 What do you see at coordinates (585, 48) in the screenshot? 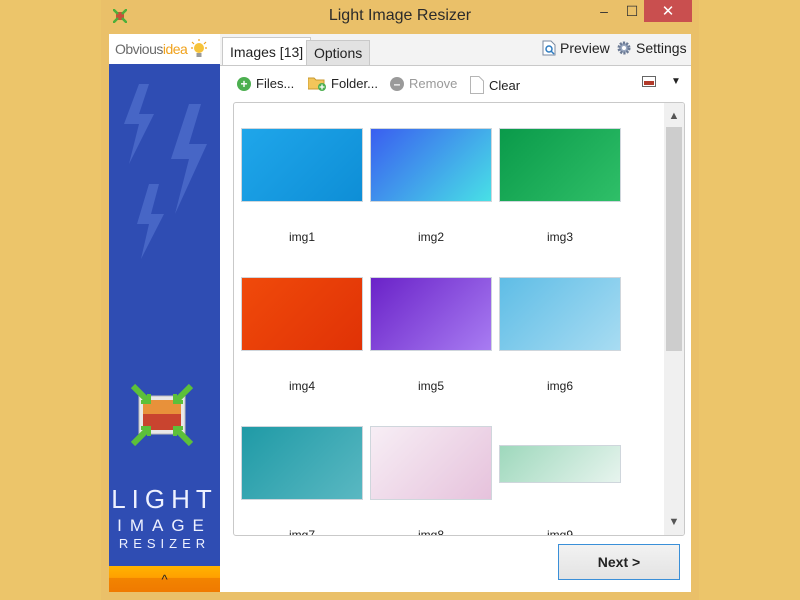
I see `preview-label: Preview` at bounding box center [585, 48].